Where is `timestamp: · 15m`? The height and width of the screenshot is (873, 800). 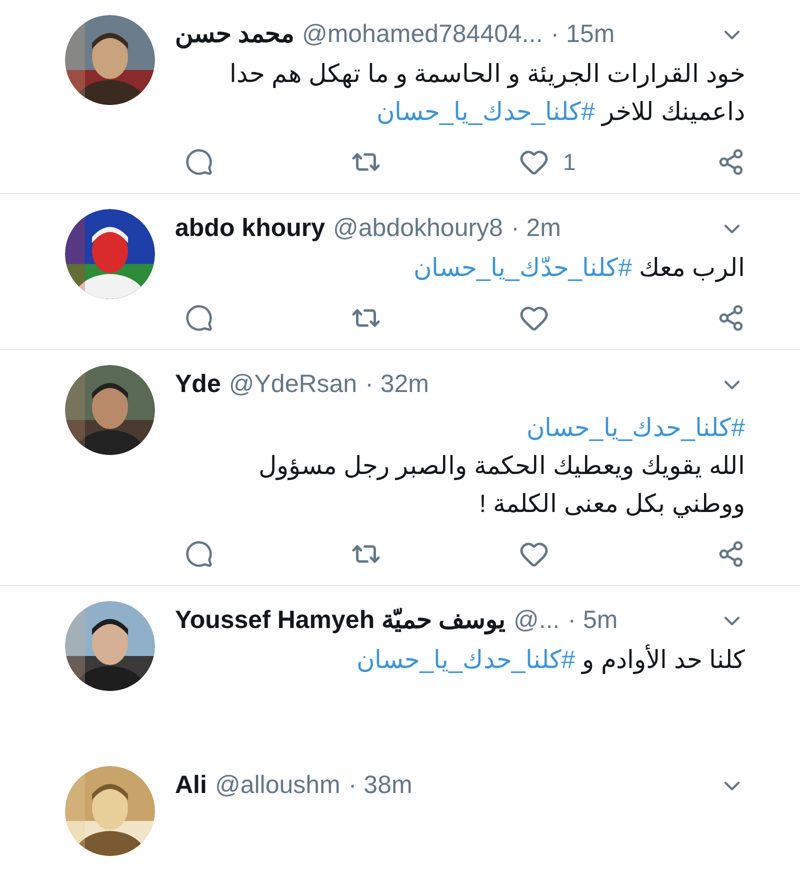
timestamp: · 15m is located at coordinates (582, 34).